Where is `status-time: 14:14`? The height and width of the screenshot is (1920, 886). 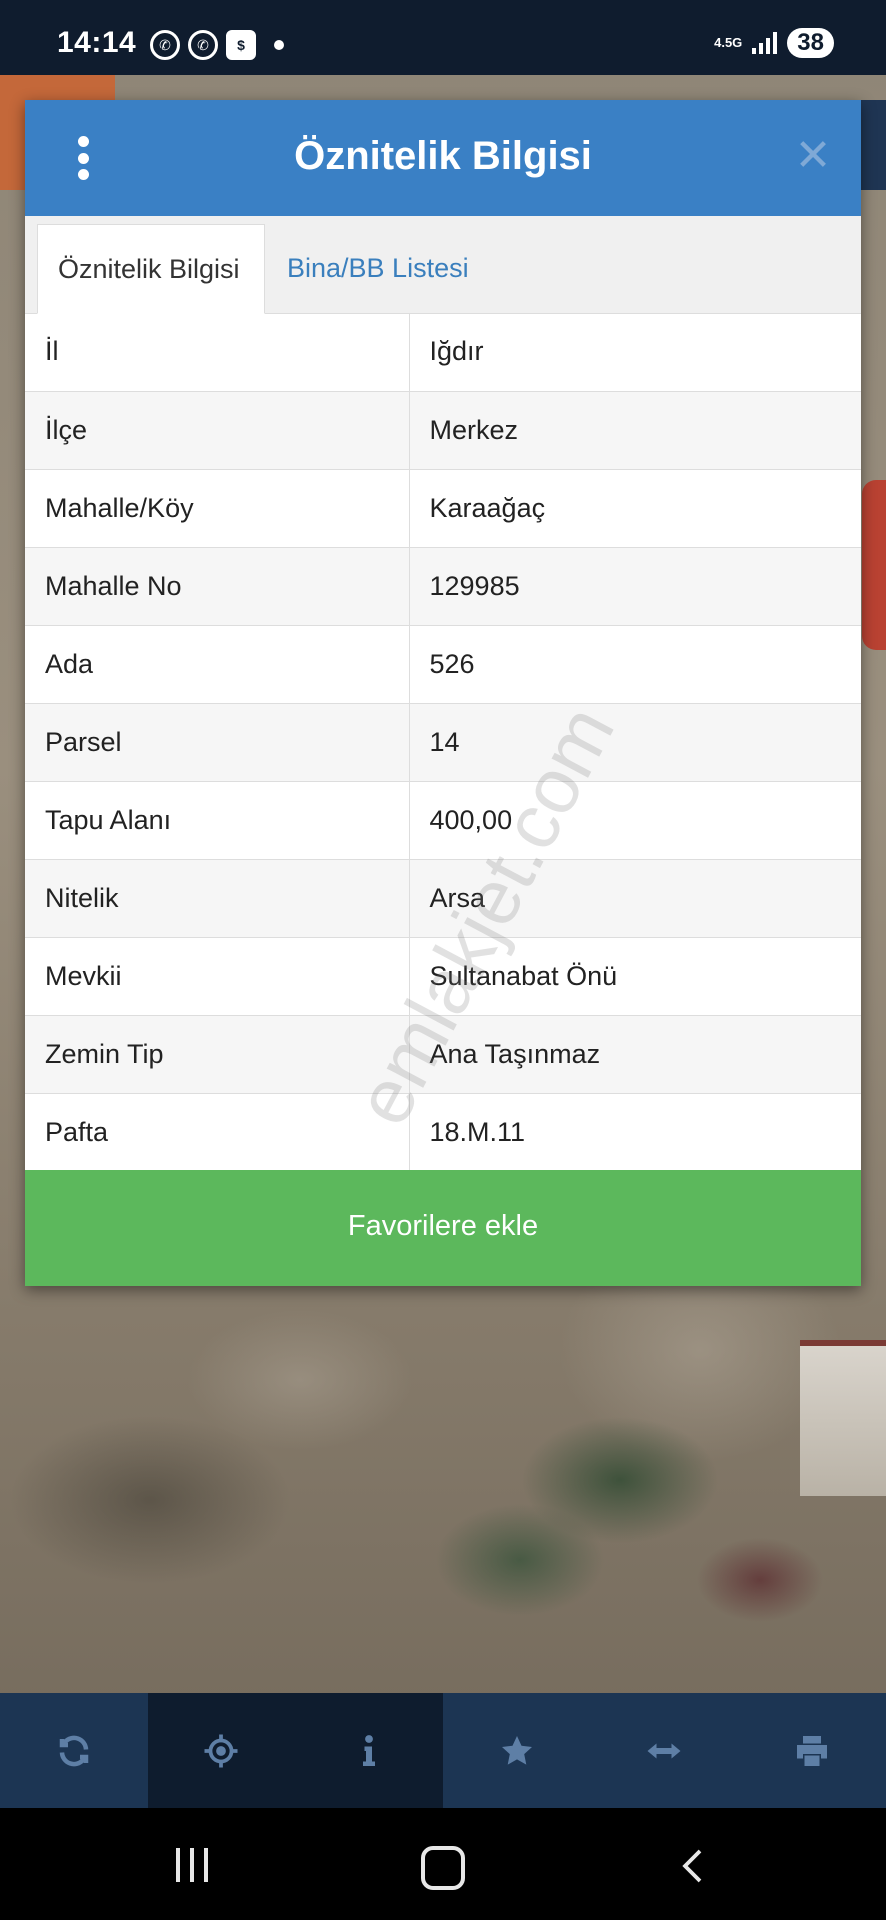 status-time: 14:14 is located at coordinates (97, 42).